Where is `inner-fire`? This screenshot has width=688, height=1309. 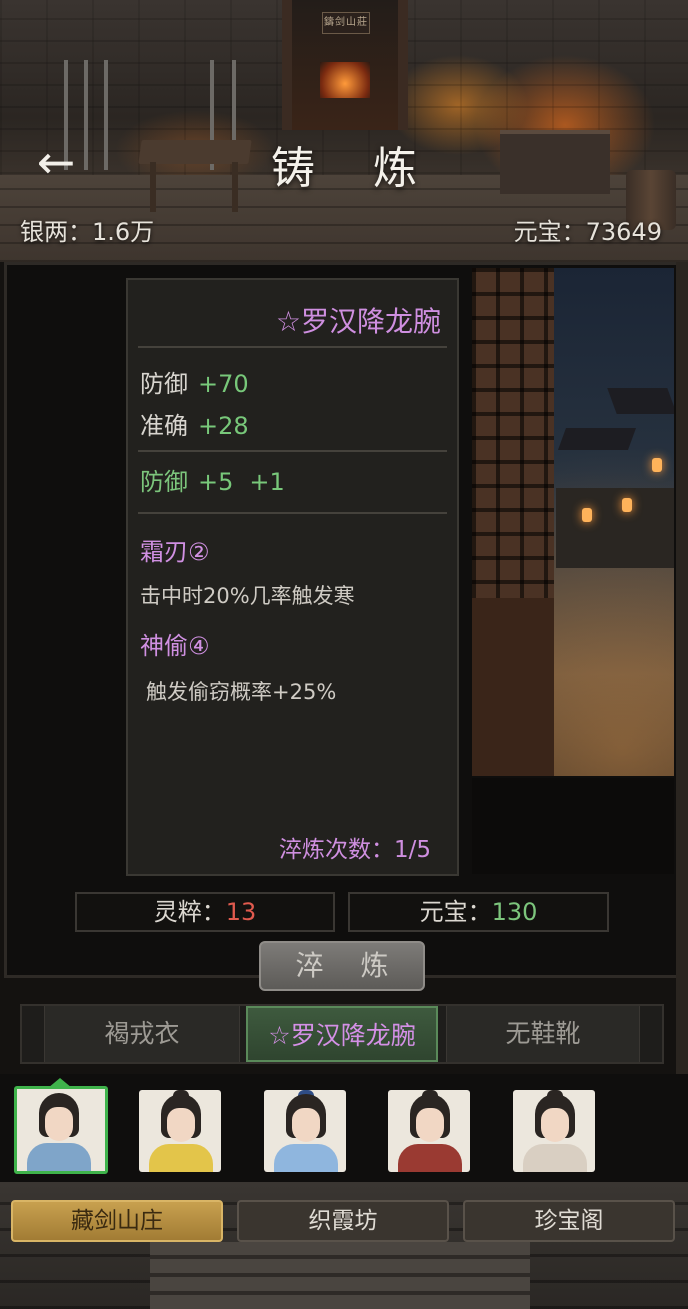
inner-fire is located at coordinates (345, 80).